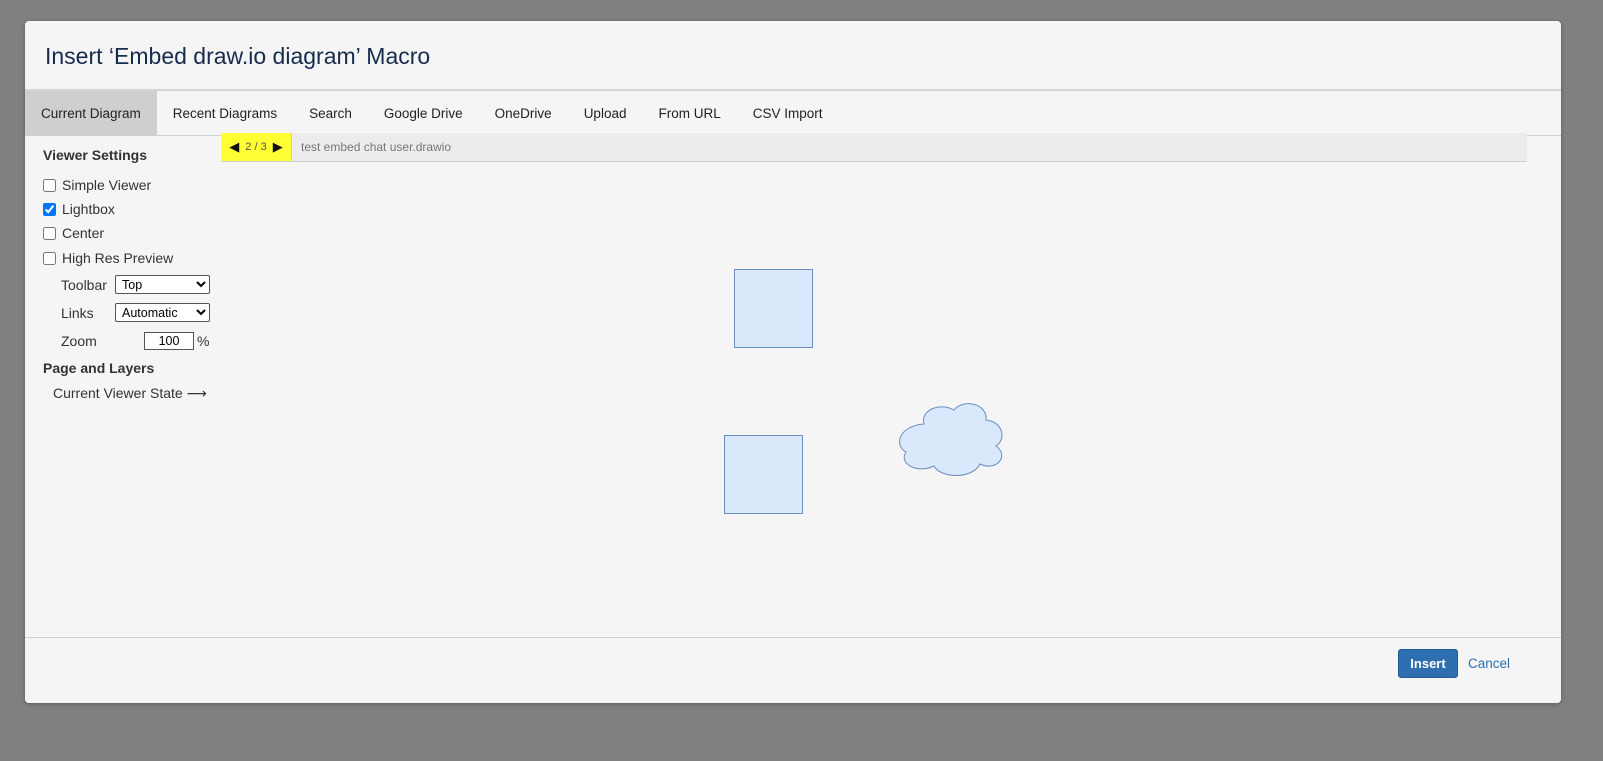 Image resolution: width=1603 pixels, height=761 pixels. I want to click on center-checkbox, so click(49, 233).